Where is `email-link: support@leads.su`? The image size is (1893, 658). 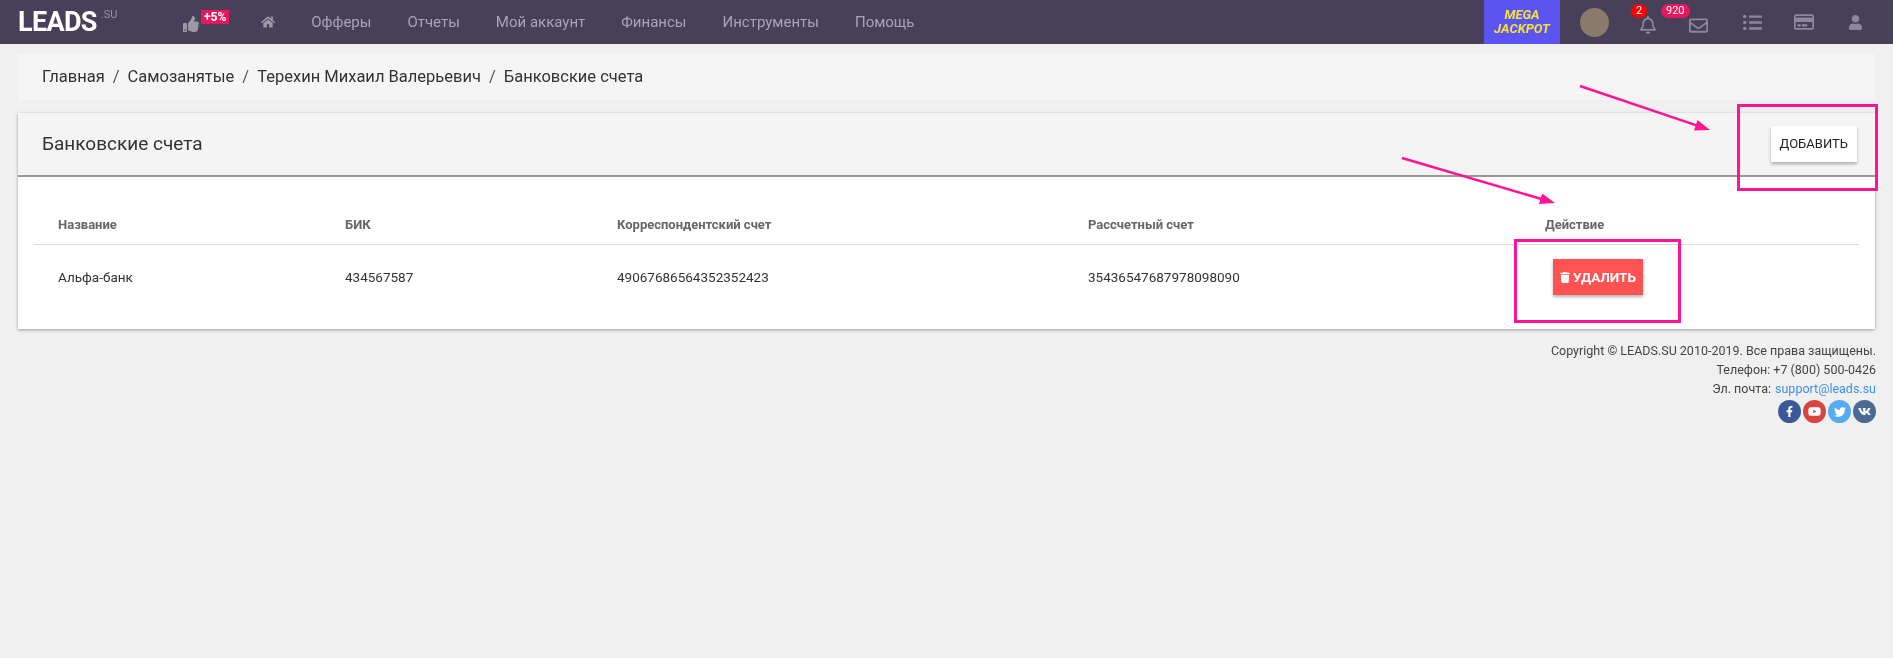 email-link: support@leads.su is located at coordinates (1825, 388).